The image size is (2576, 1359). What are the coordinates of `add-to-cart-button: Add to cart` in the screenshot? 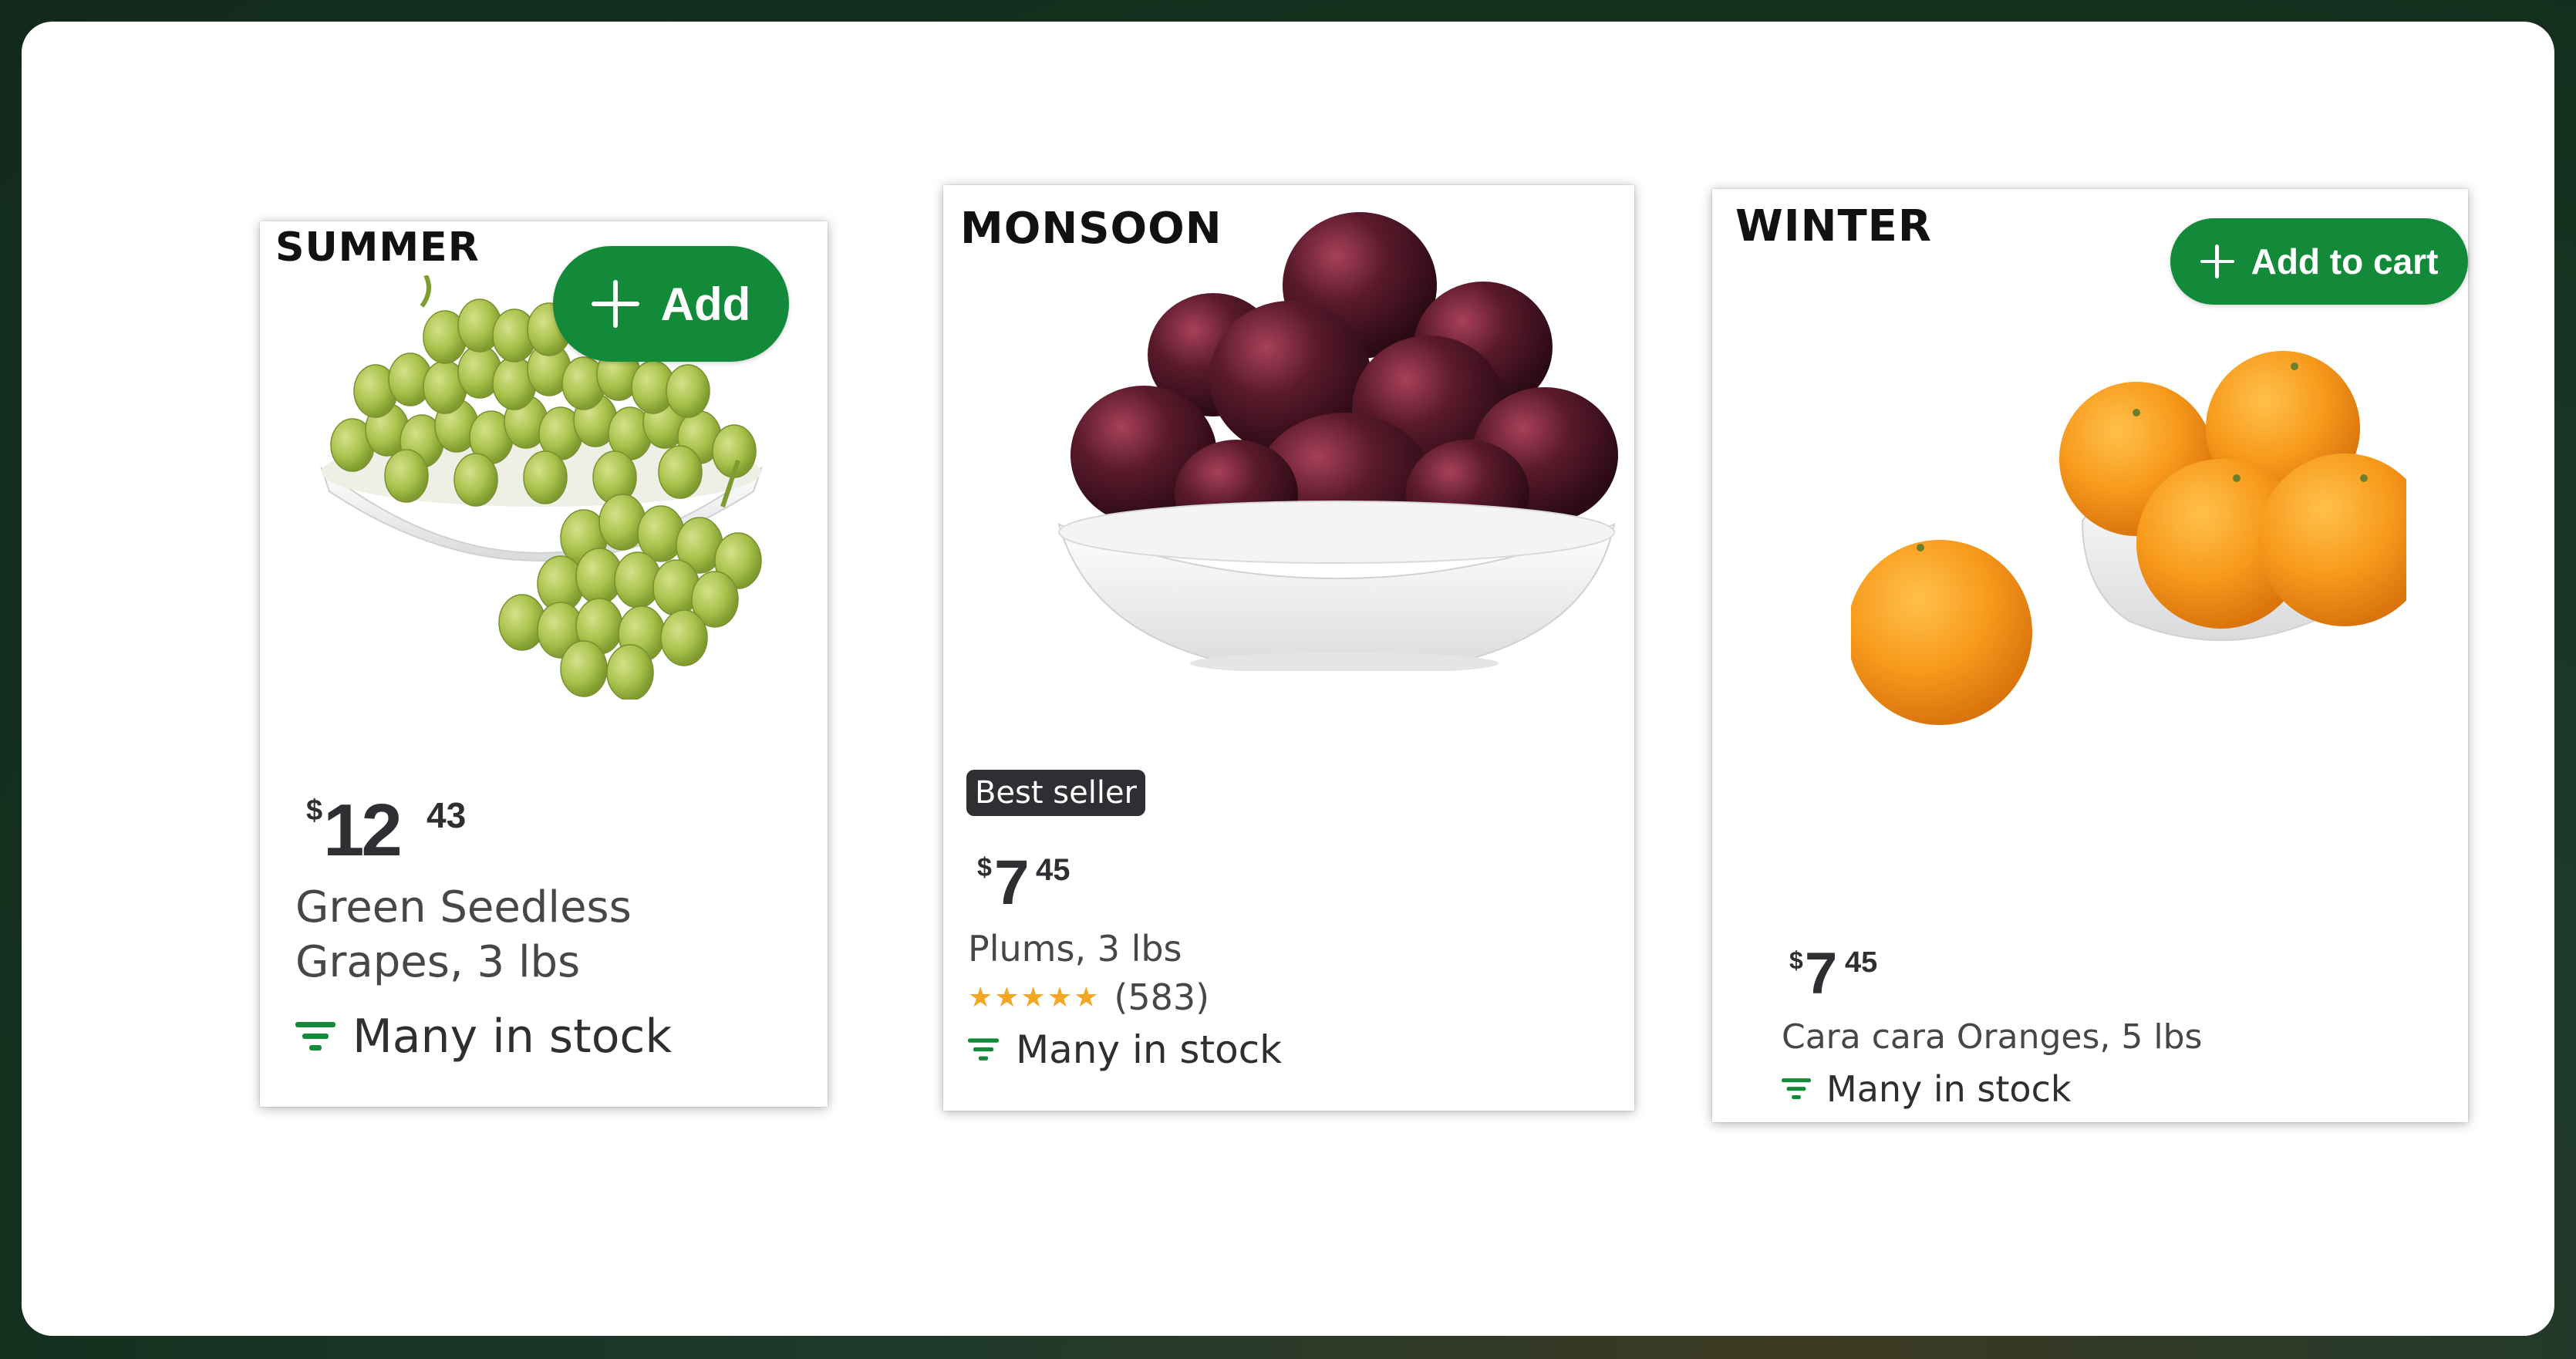 It's located at (2319, 261).